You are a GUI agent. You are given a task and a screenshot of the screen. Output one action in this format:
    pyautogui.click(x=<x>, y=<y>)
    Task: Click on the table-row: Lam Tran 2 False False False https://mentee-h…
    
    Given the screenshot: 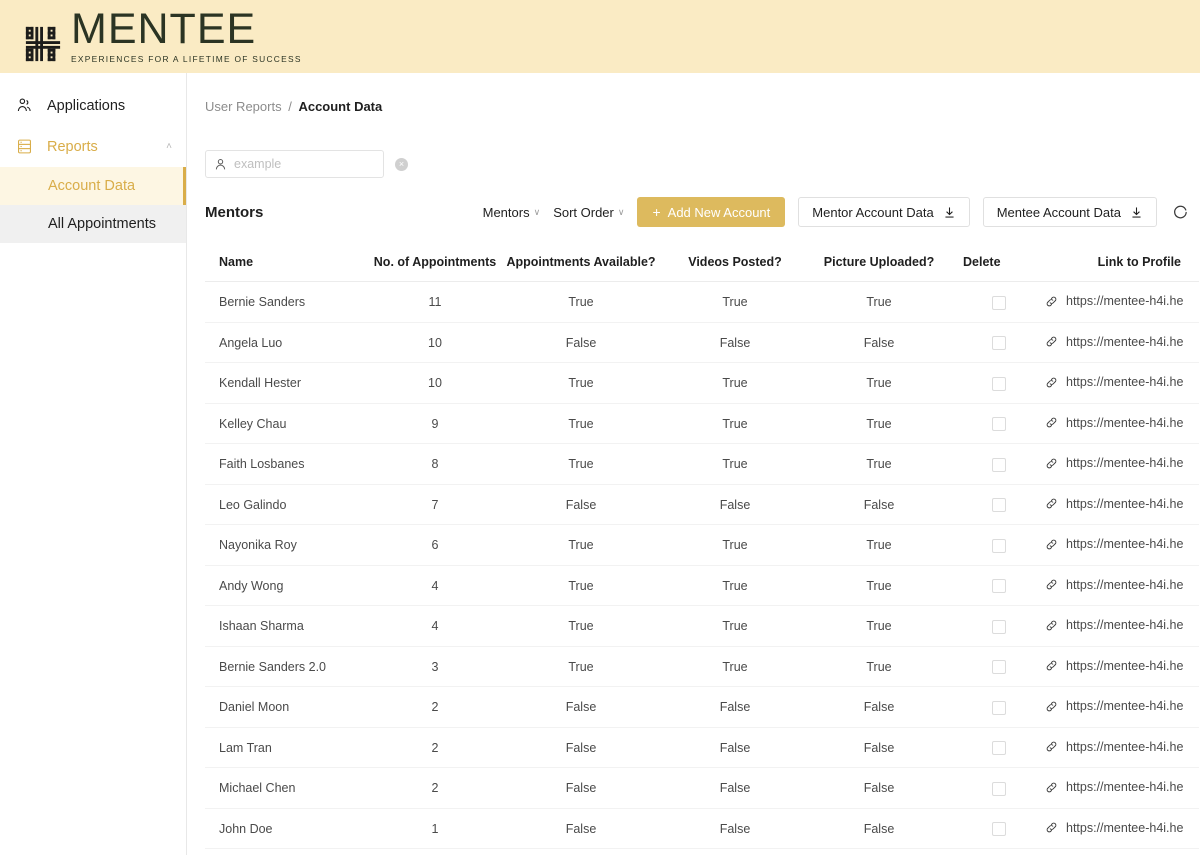 What is the action you would take?
    pyautogui.click(x=702, y=747)
    